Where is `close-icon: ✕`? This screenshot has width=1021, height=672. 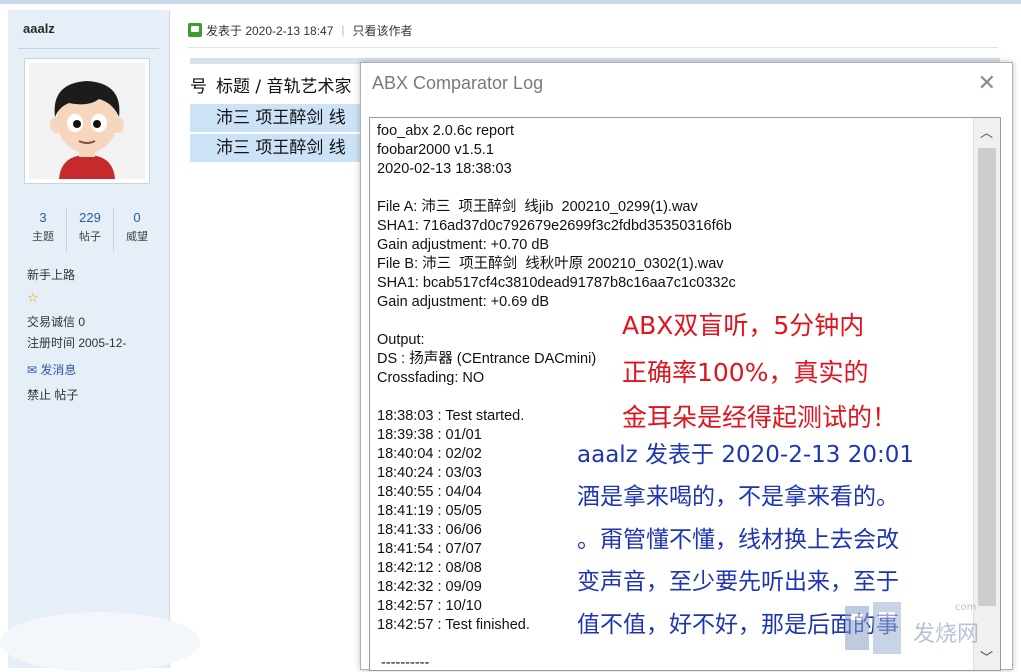
close-icon: ✕ is located at coordinates (987, 84).